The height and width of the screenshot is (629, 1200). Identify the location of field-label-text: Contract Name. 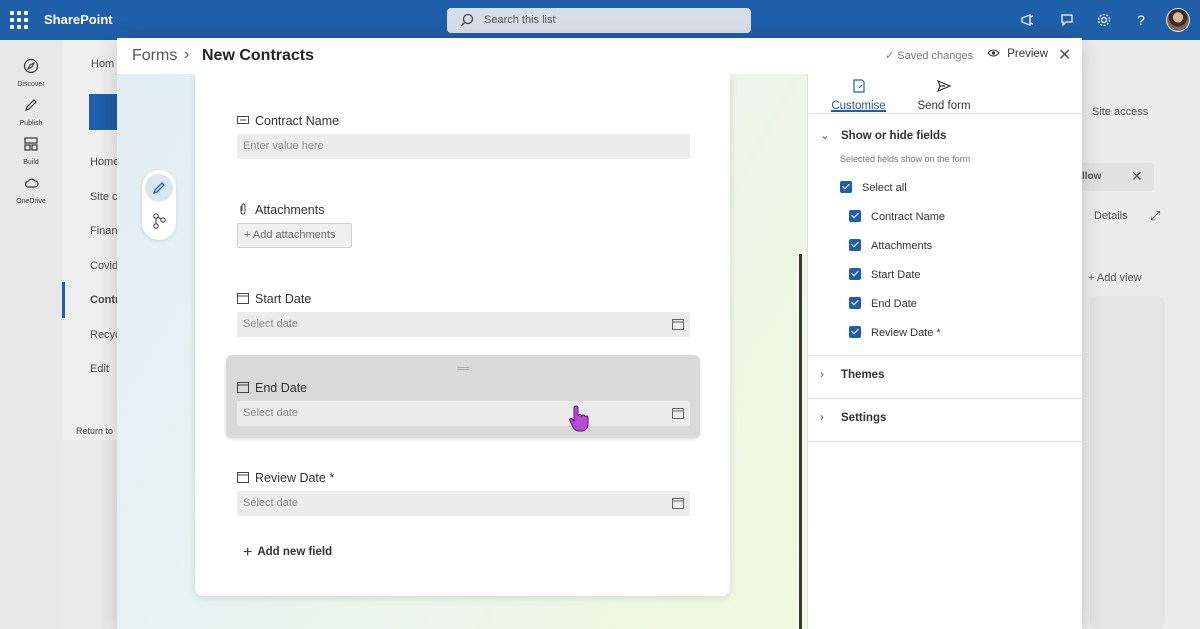
(297, 121).